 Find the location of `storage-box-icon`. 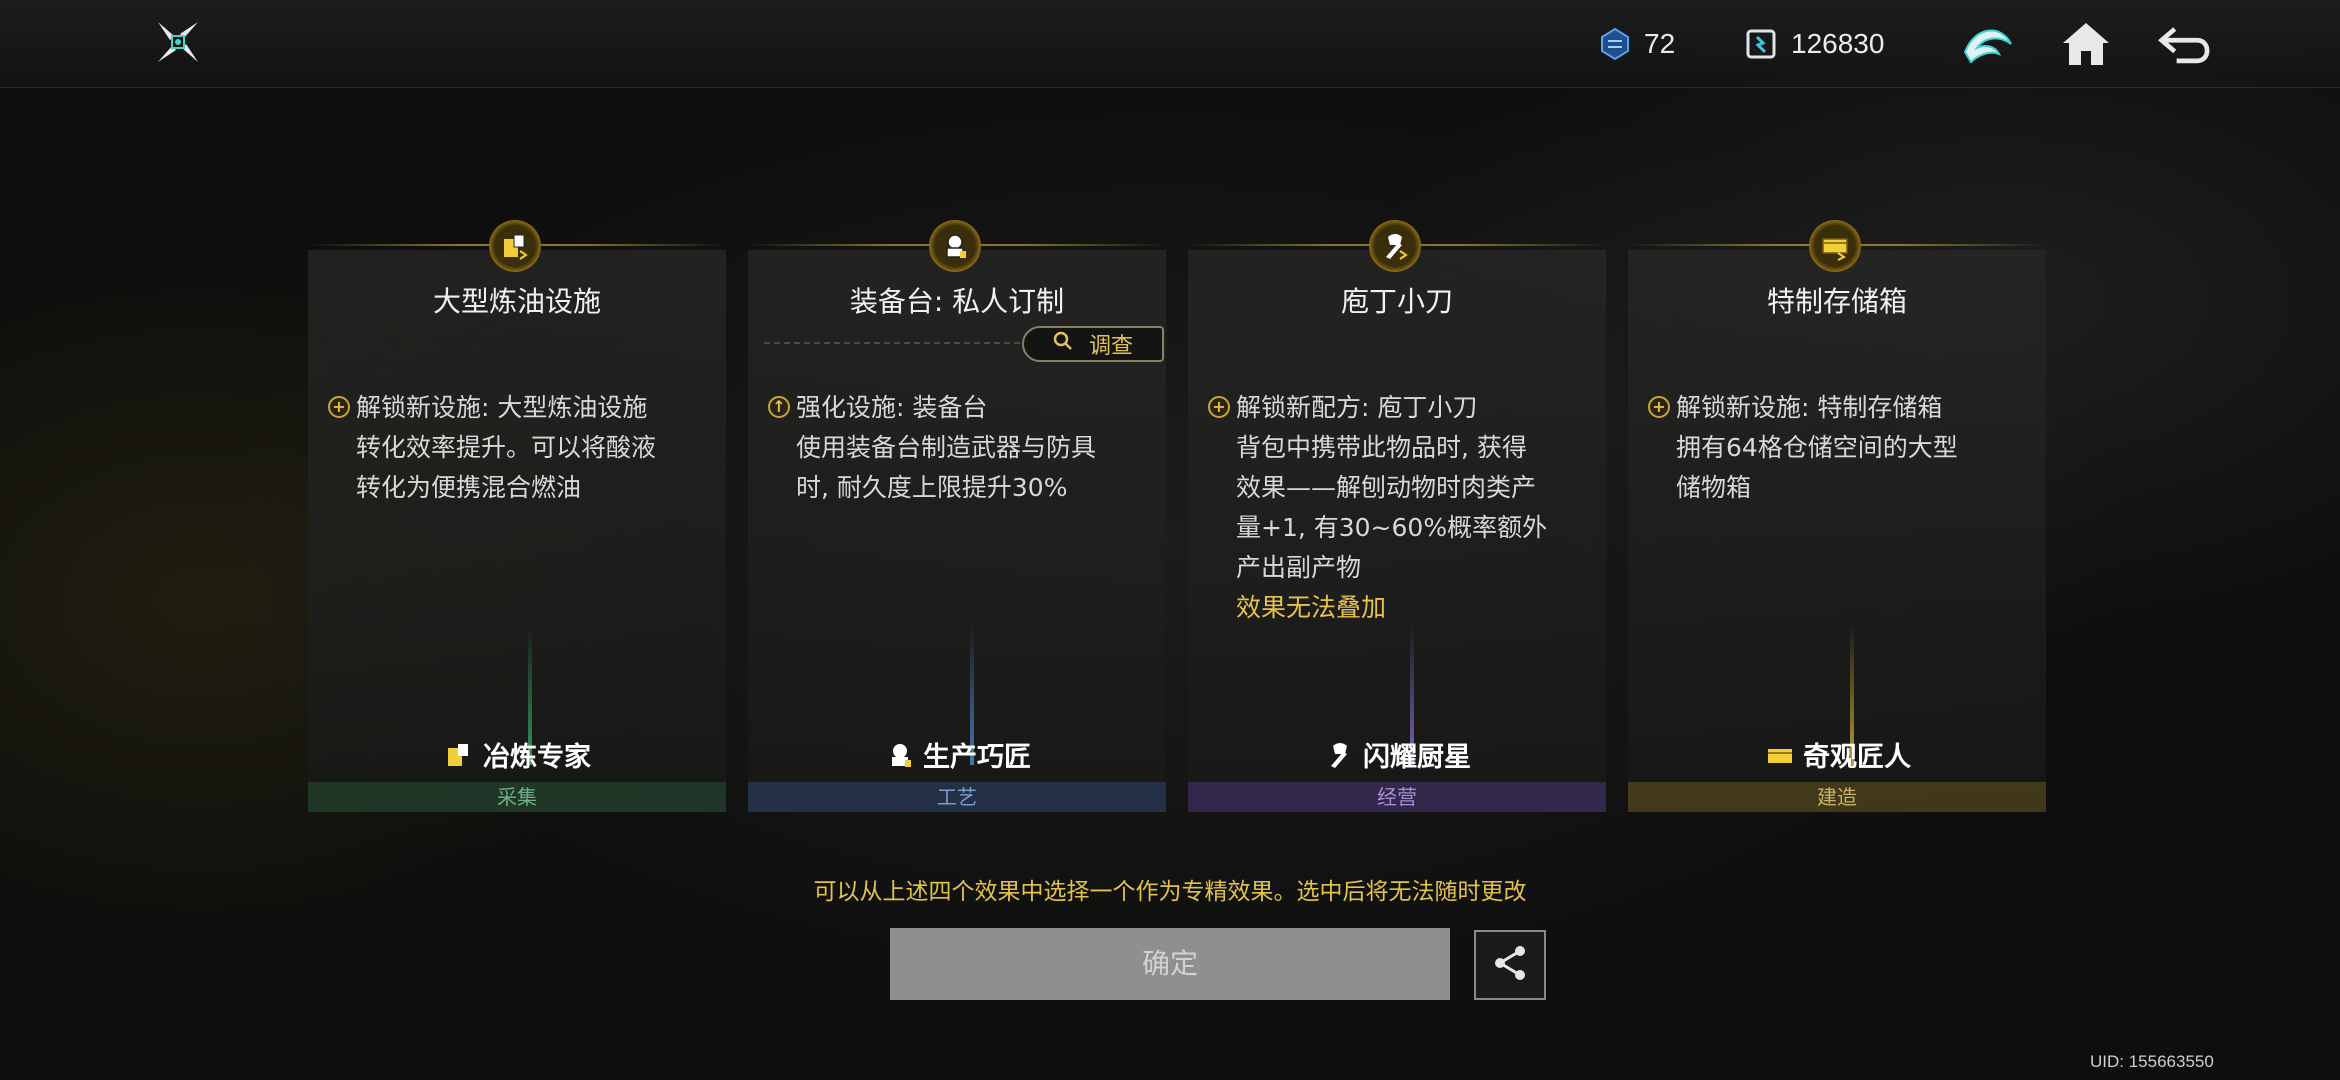

storage-box-icon is located at coordinates (1835, 246).